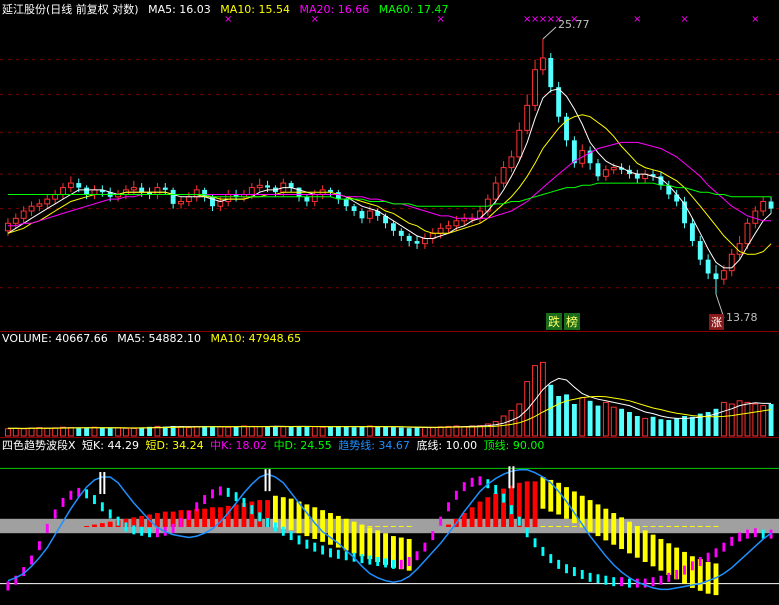 This screenshot has width=779, height=605. I want to click on stock-title: 延江股份(日线 前复权 对数), so click(70, 9).